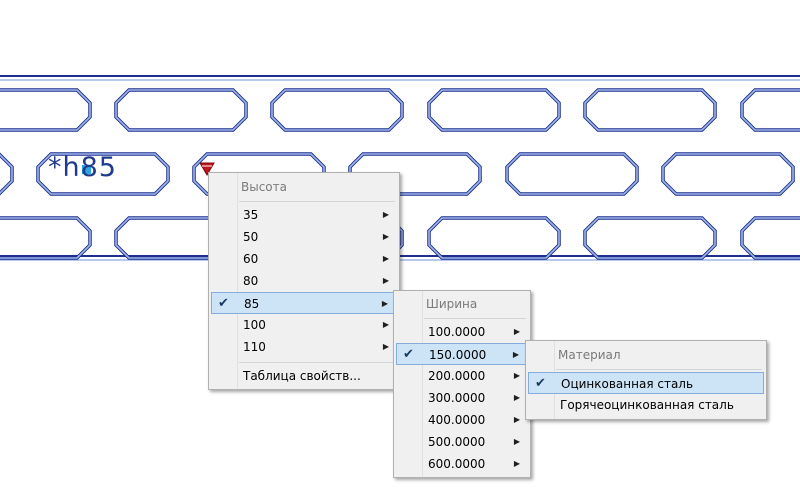 This screenshot has width=800, height=503. I want to click on menu-item-label: 60, so click(251, 259).